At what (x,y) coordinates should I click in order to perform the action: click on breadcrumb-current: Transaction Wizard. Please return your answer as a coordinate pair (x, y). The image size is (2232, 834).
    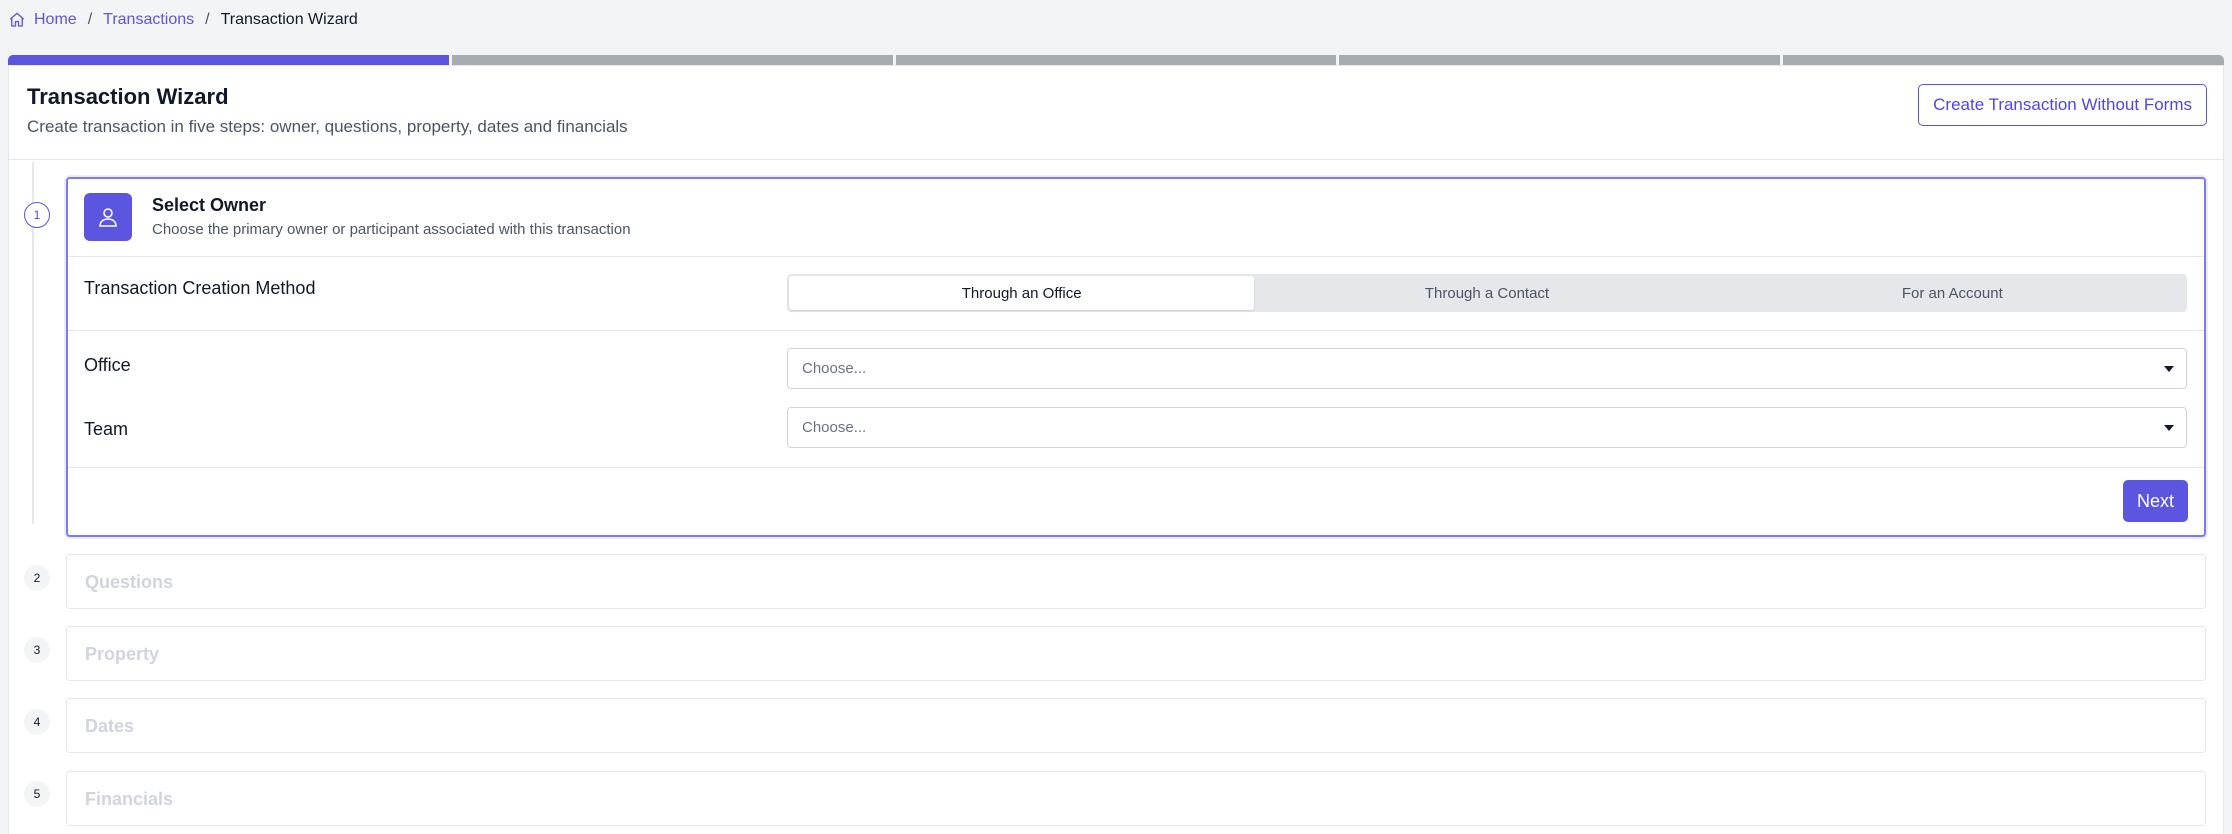
    Looking at the image, I should click on (289, 19).